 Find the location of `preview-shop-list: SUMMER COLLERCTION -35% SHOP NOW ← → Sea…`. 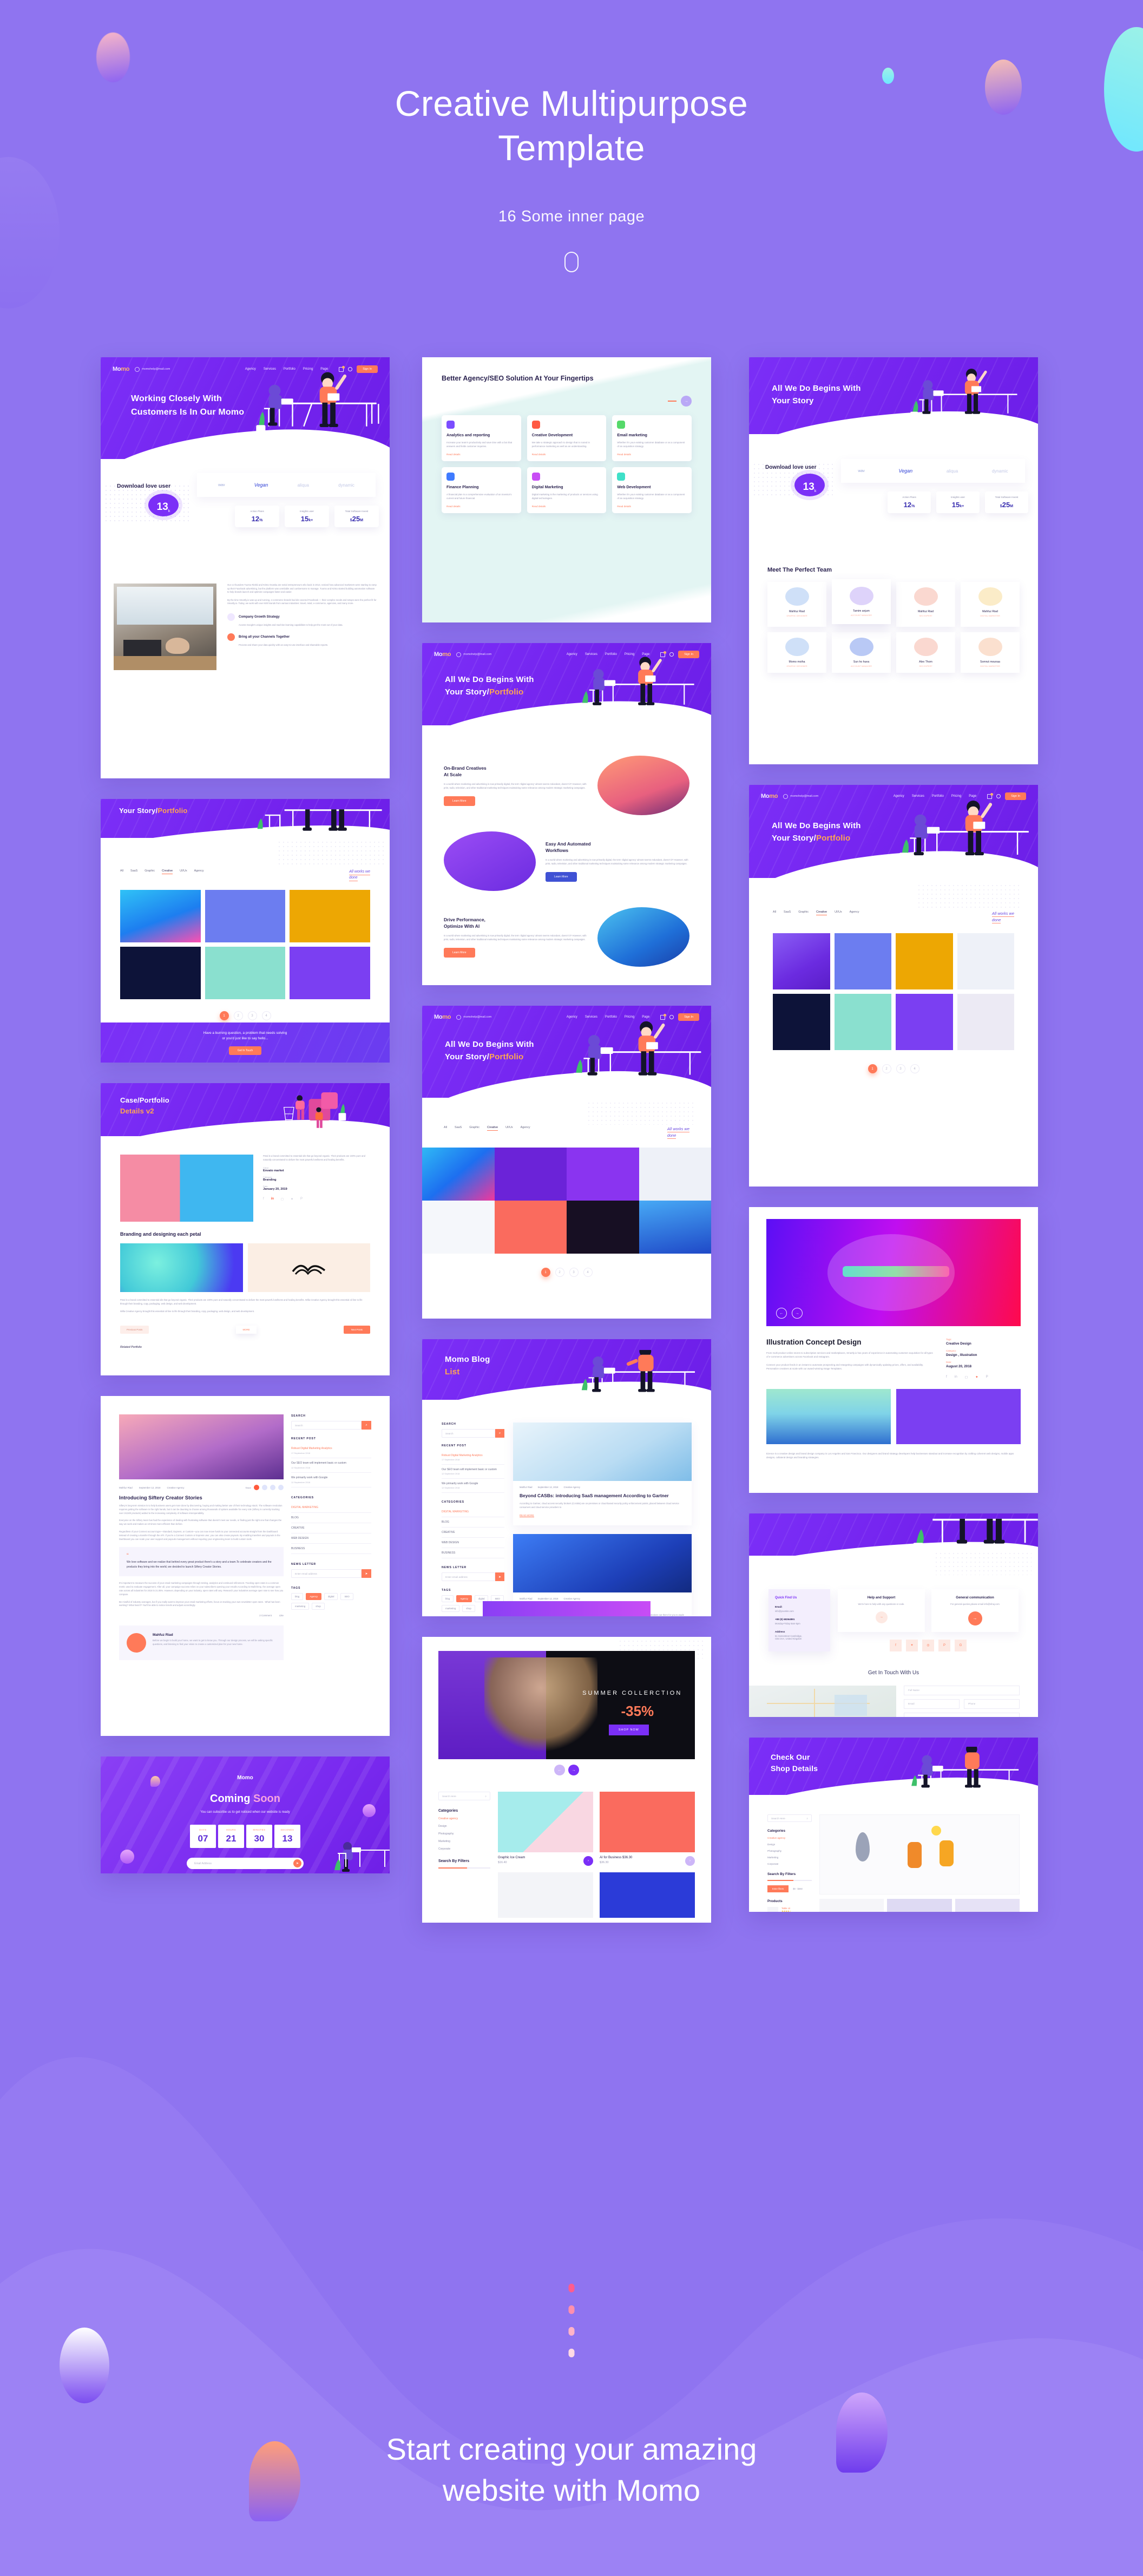

preview-shop-list: SUMMER COLLERCTION -35% SHOP NOW ← → Sea… is located at coordinates (566, 1780).